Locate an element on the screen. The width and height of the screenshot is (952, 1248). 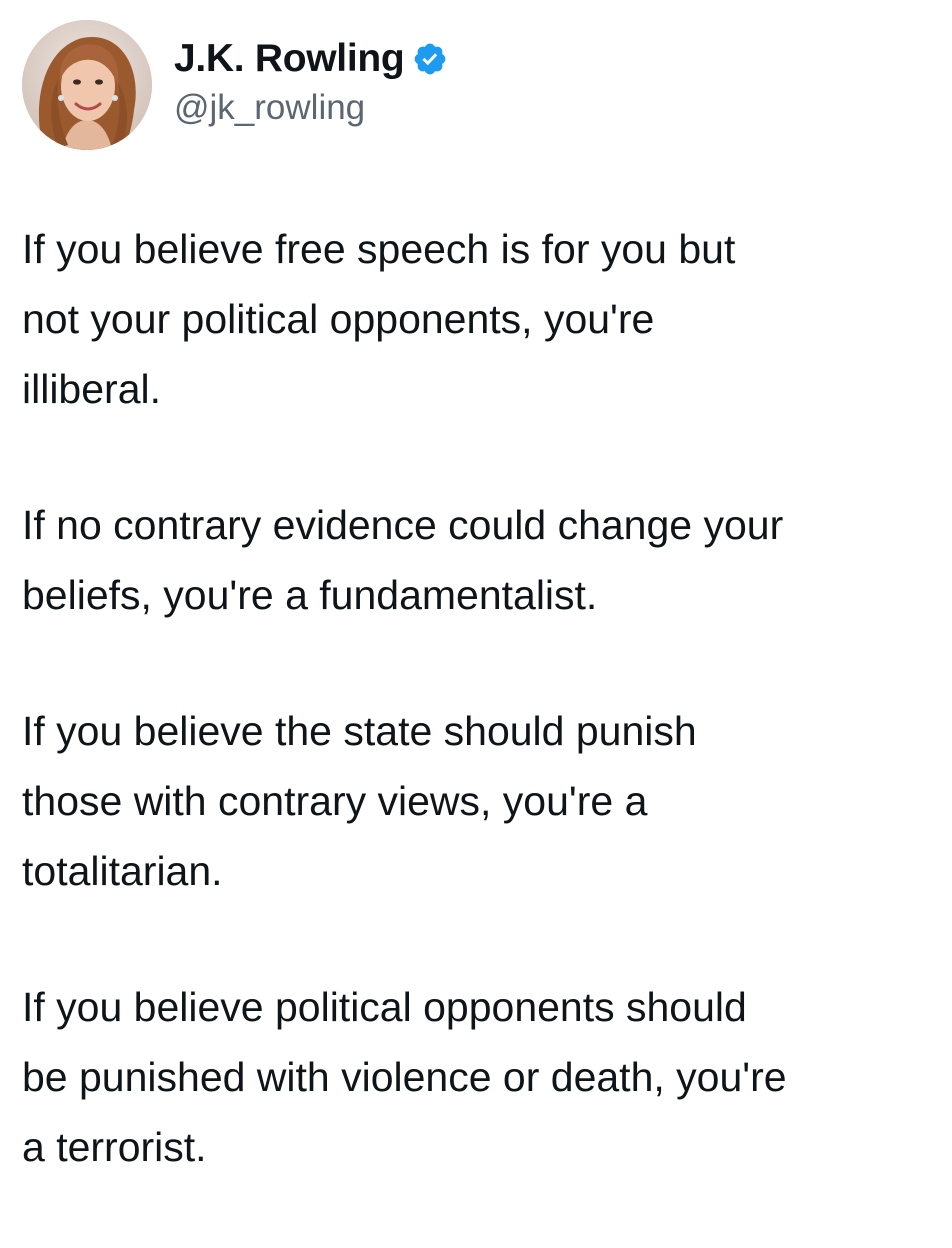
avatar is located at coordinates (87, 85).